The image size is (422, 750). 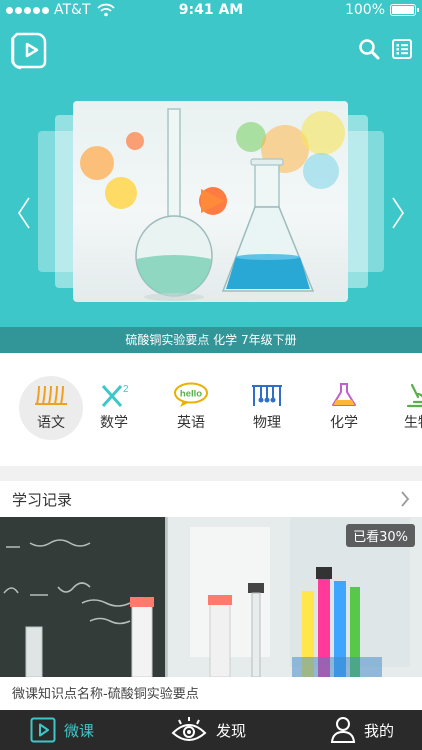 I want to click on tab-bar: 微课 发现 我的, so click(x=211, y=730).